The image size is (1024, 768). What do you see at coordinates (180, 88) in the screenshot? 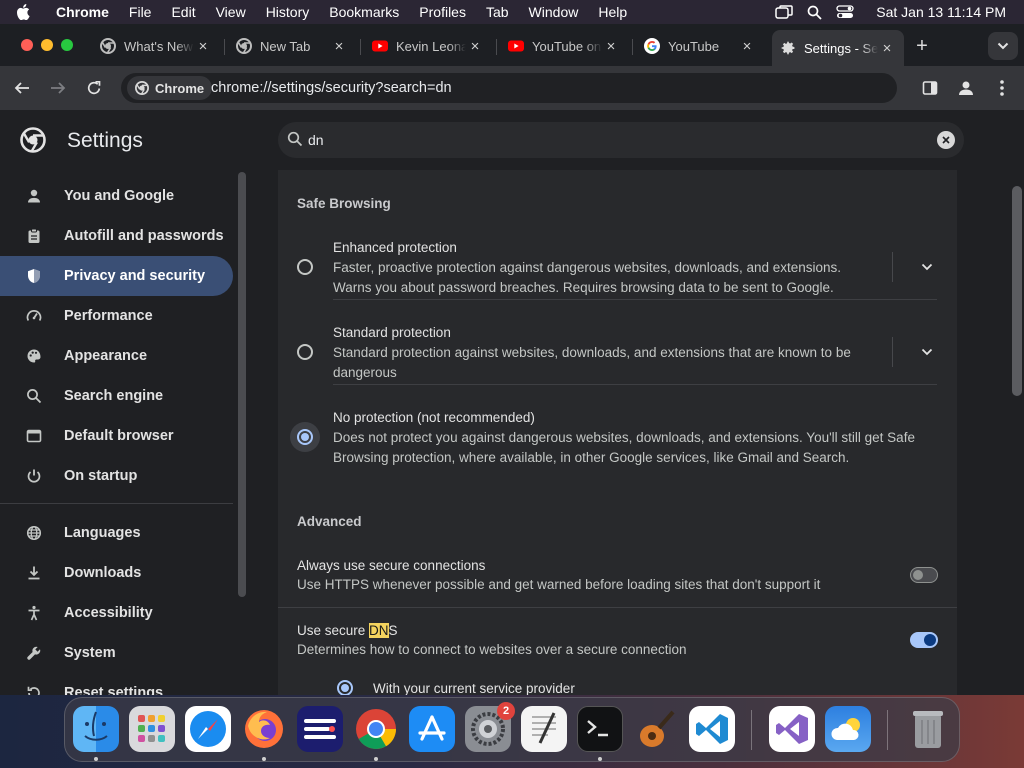
I see `site-chip-label: Chrome` at bounding box center [180, 88].